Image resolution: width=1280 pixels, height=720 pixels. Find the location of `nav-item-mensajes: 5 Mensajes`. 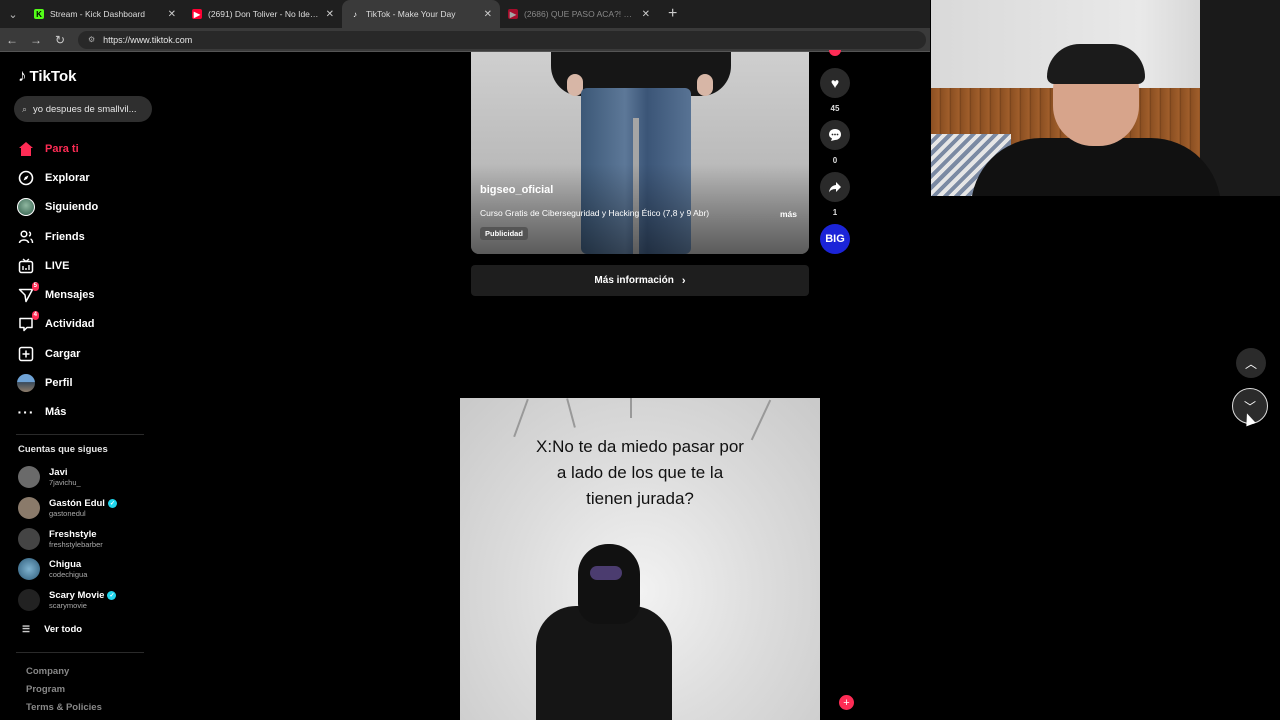

nav-item-mensajes: 5 Mensajes is located at coordinates (57, 294).